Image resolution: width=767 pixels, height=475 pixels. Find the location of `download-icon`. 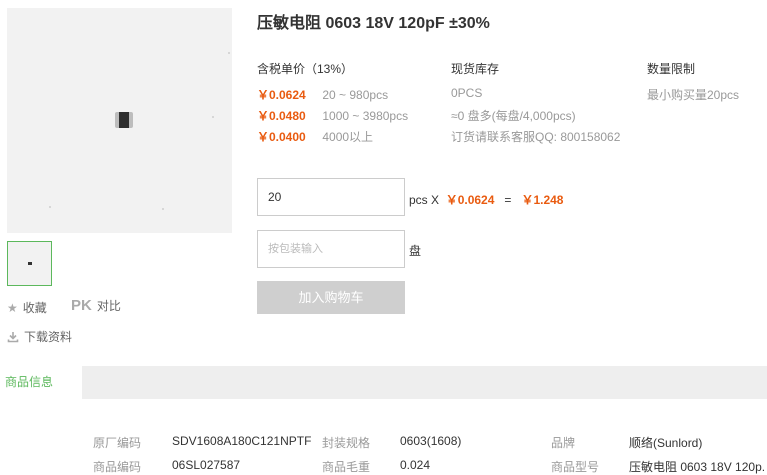

download-icon is located at coordinates (13, 336).